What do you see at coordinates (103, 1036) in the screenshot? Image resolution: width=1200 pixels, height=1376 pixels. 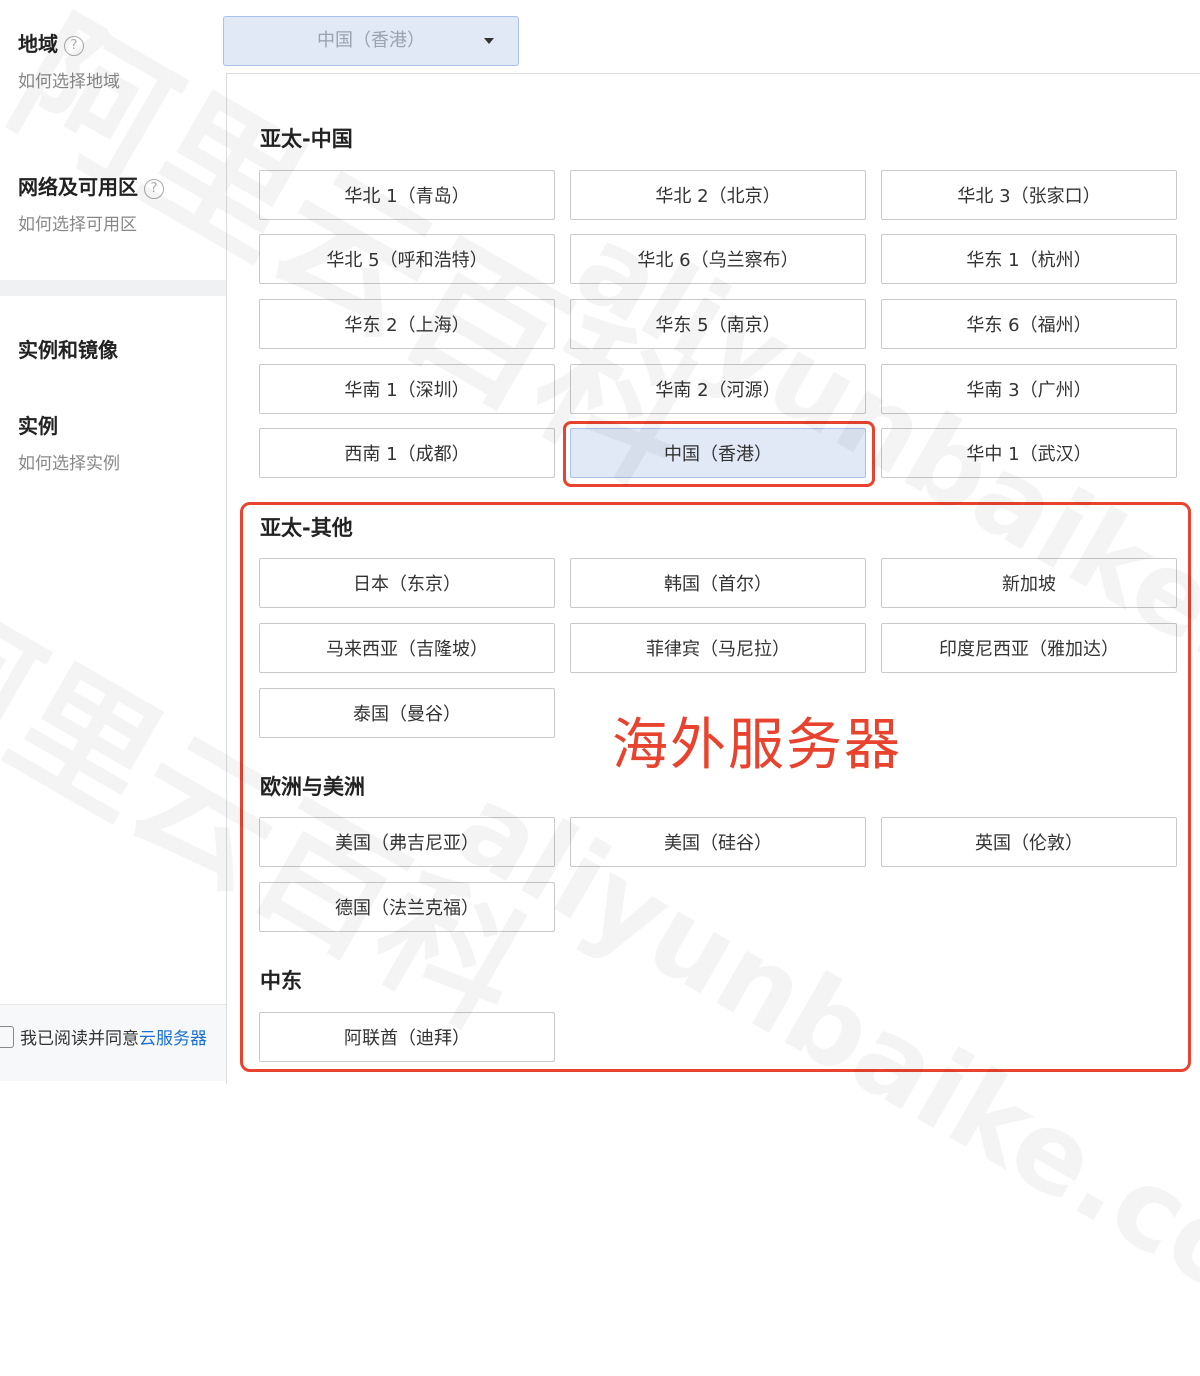 I see `agreement-row: 我已阅读并同意 云服务器` at bounding box center [103, 1036].